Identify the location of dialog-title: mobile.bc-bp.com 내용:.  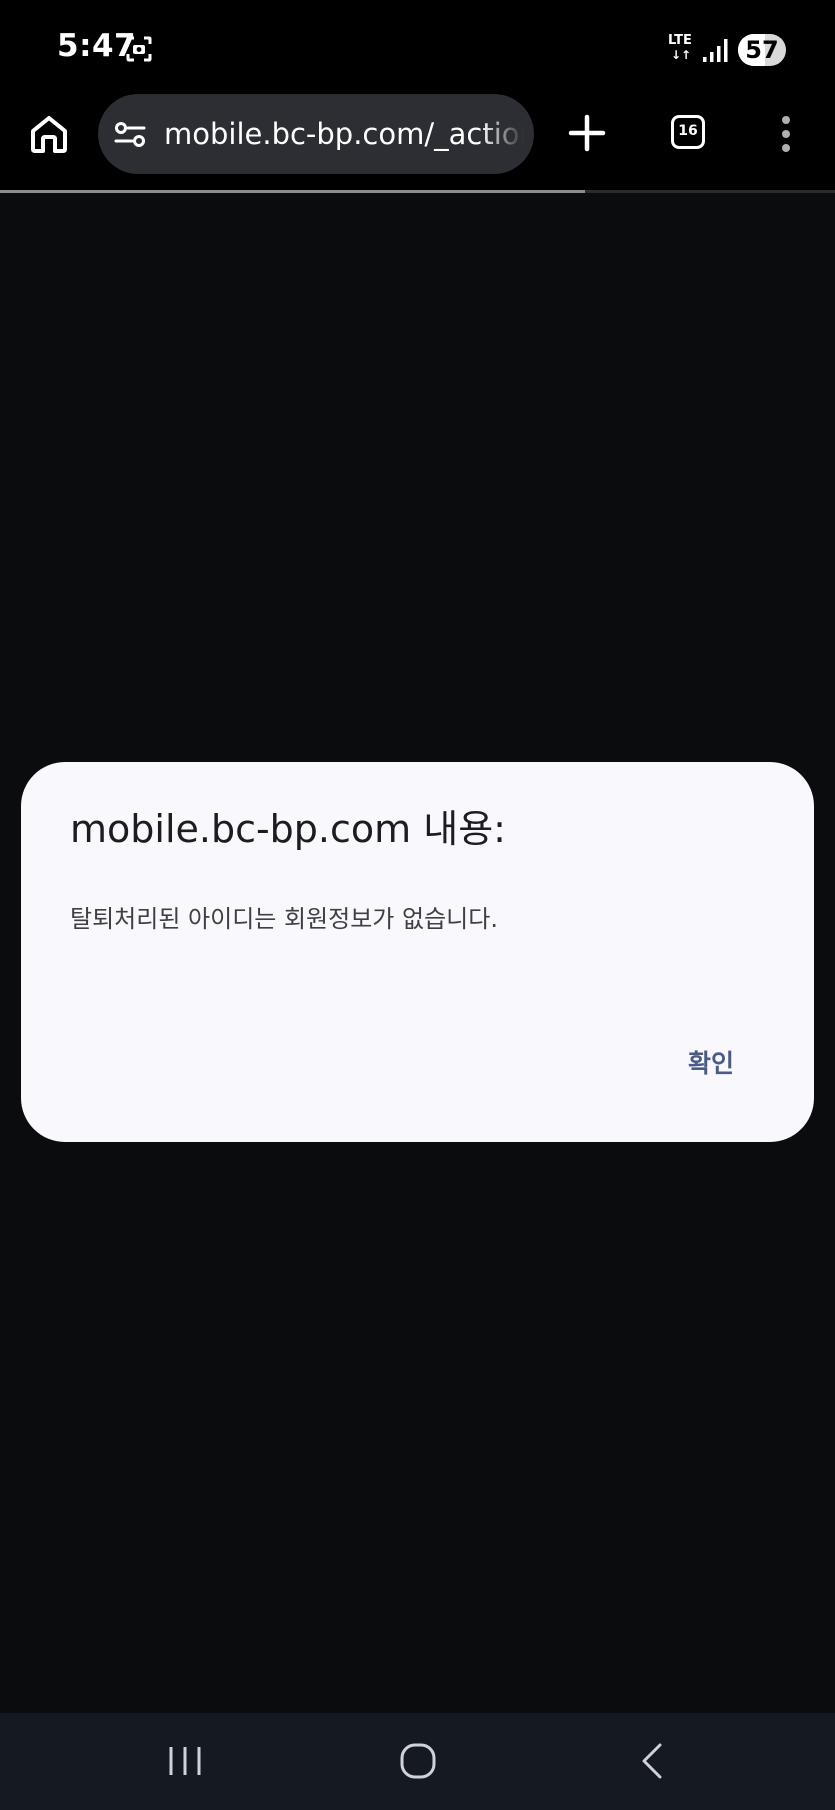
(288, 829).